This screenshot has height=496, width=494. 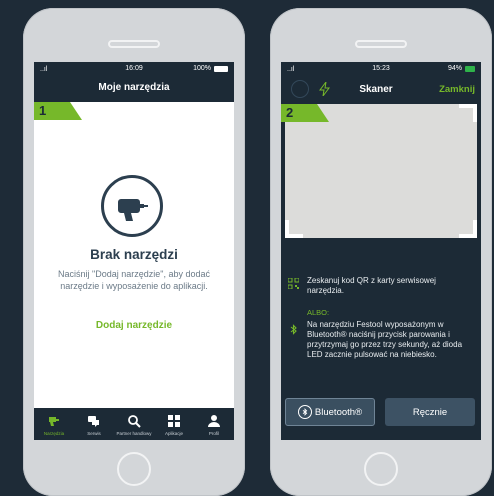 What do you see at coordinates (94, 433) in the screenshot?
I see `tab-label: Serwis` at bounding box center [94, 433].